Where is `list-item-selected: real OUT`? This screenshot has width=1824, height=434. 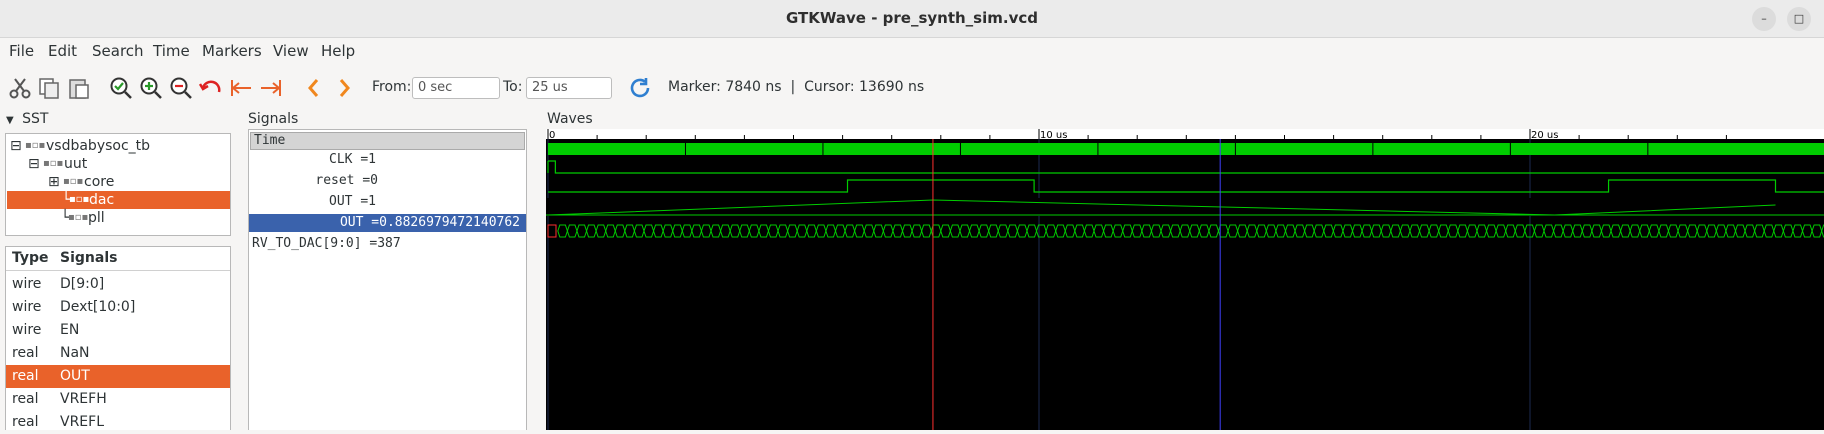
list-item-selected: real OUT is located at coordinates (118, 376).